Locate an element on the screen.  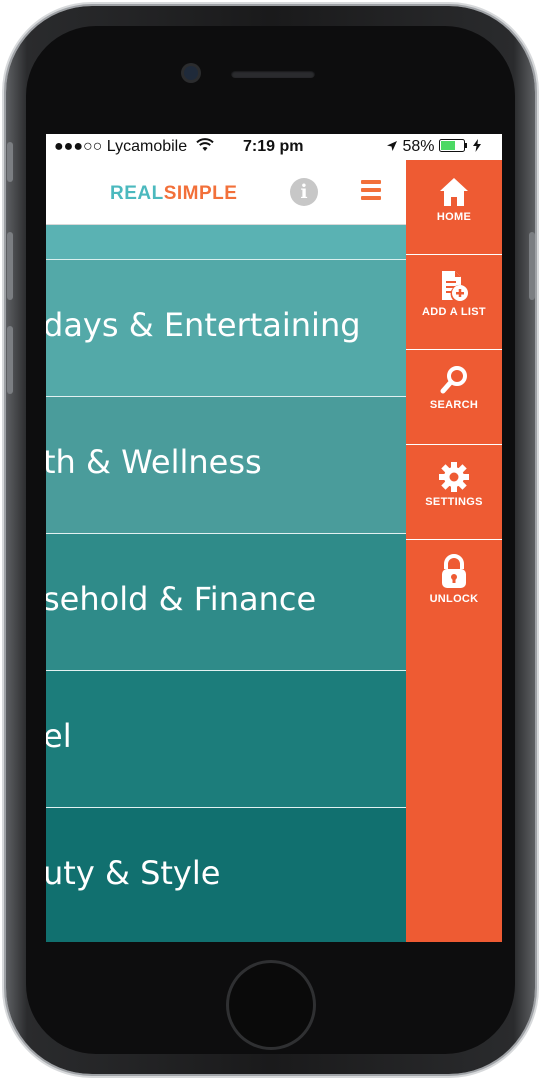
app-header: REALSIMPLE i is located at coordinates (226, 192).